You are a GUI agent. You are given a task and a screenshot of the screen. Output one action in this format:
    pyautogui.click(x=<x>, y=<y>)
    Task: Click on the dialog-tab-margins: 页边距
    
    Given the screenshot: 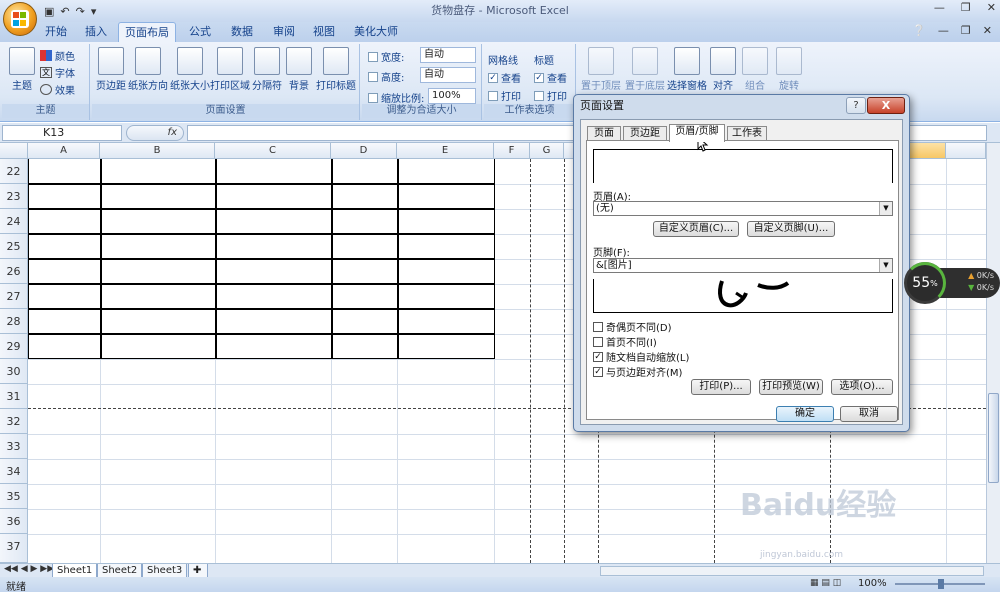 What is the action you would take?
    pyautogui.click(x=645, y=133)
    